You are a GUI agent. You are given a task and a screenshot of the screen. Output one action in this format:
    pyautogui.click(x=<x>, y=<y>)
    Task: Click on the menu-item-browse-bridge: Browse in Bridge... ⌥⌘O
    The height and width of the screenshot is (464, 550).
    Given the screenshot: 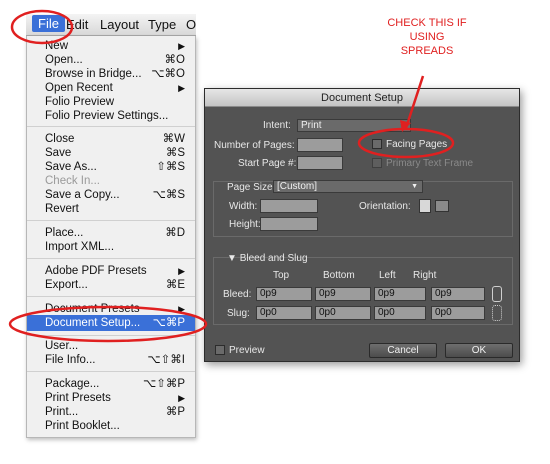 What is the action you would take?
    pyautogui.click(x=111, y=74)
    